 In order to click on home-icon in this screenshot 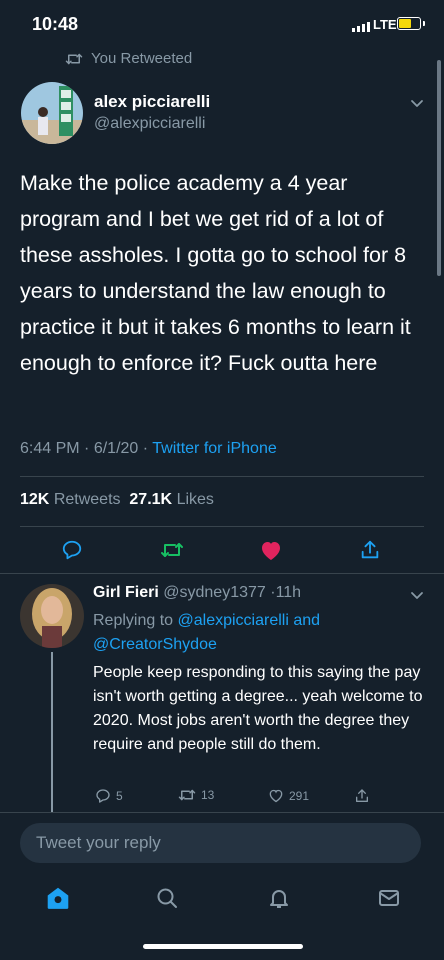, I will do `click(58, 898)`.